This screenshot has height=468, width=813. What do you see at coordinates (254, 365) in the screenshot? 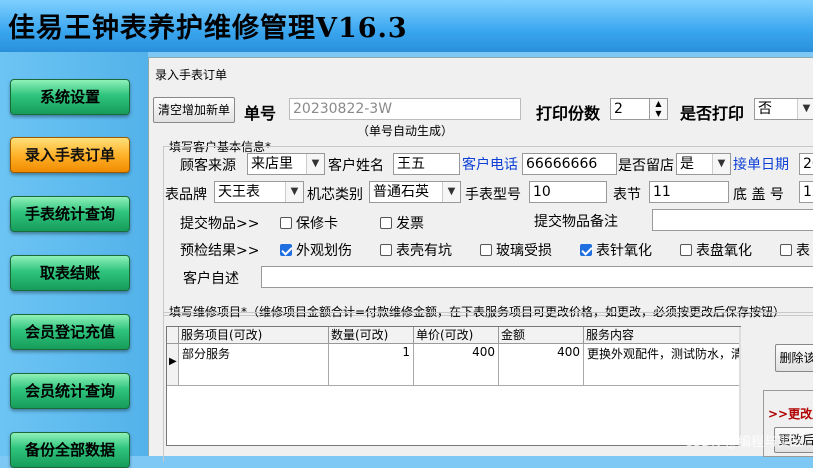
I see `grid-cell-service: 部分服务` at bounding box center [254, 365].